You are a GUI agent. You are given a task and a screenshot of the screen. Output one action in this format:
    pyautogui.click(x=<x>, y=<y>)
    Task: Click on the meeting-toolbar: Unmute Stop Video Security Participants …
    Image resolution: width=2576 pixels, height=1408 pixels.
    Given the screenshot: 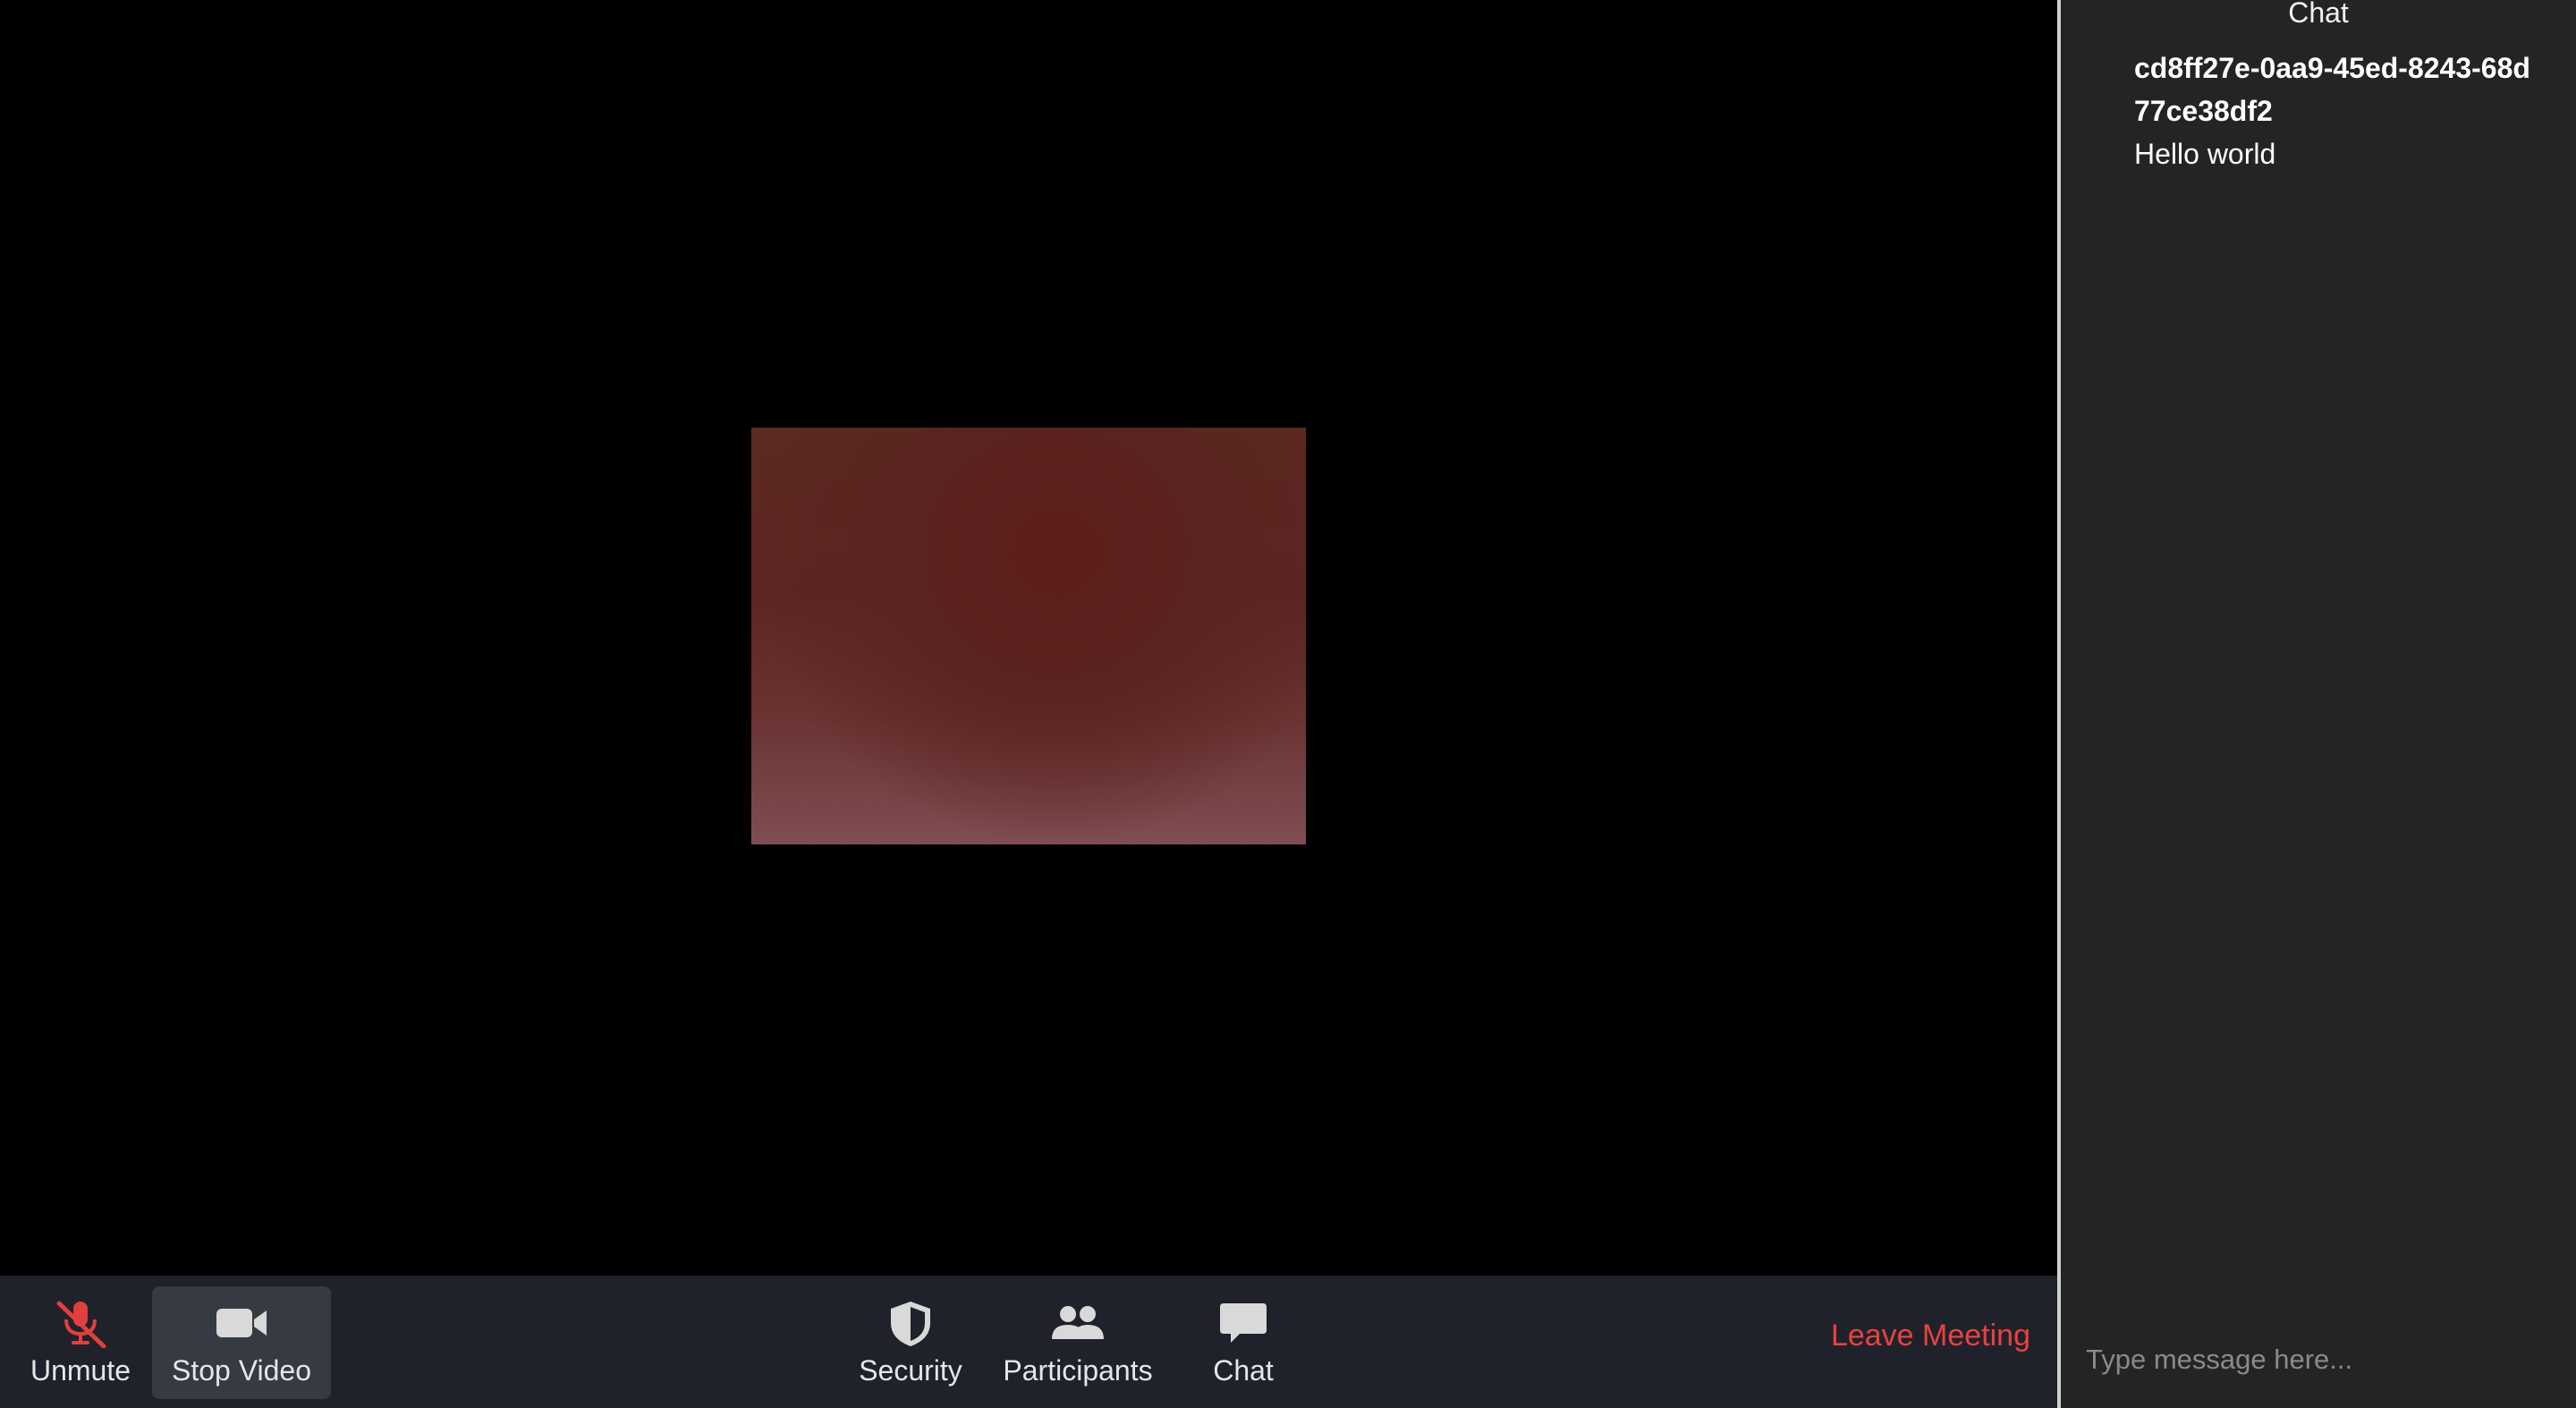 What is the action you would take?
    pyautogui.click(x=1028, y=1342)
    